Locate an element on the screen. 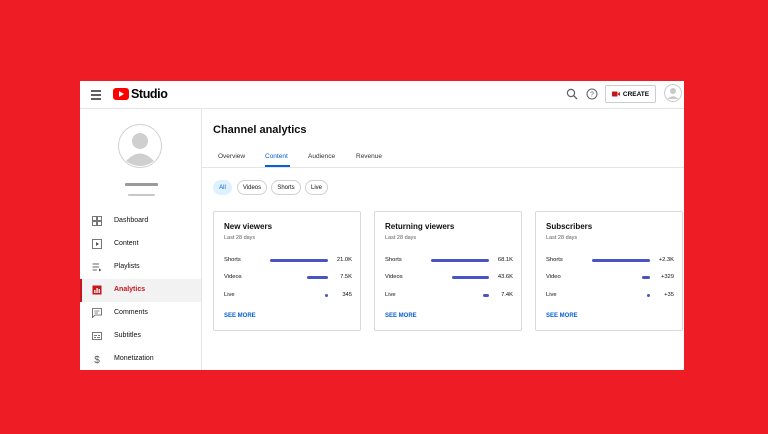 The width and height of the screenshot is (768, 434). metric-value: +35 is located at coordinates (669, 295).